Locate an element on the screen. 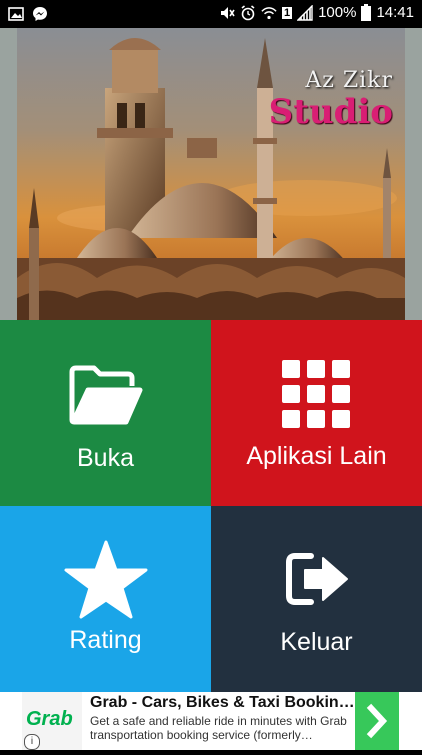  wifi-icon is located at coordinates (269, 12).